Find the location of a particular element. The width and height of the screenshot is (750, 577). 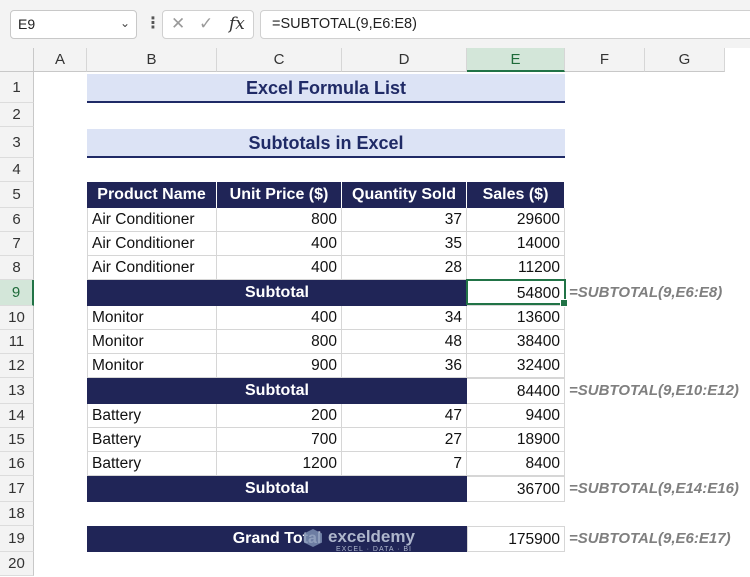

formula-annotation: =SUBTOTAL(9,E6:E17) is located at coordinates (650, 538).